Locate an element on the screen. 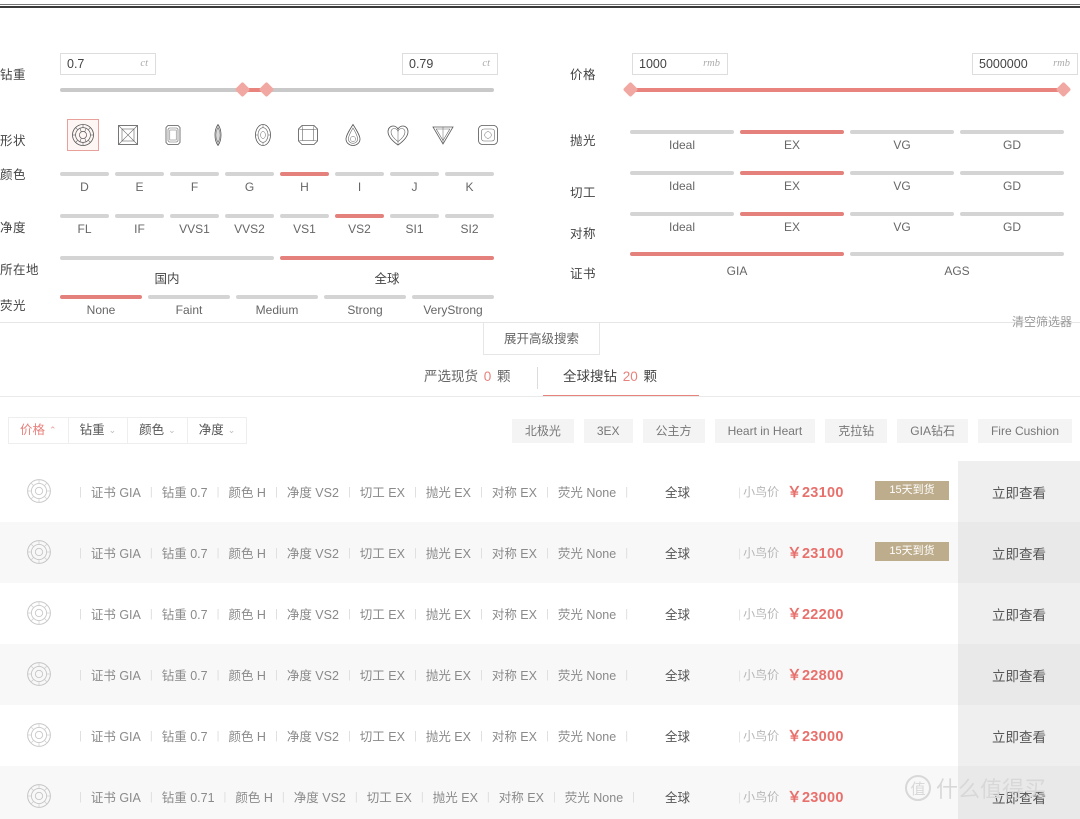  color-seg-d is located at coordinates (84, 174).